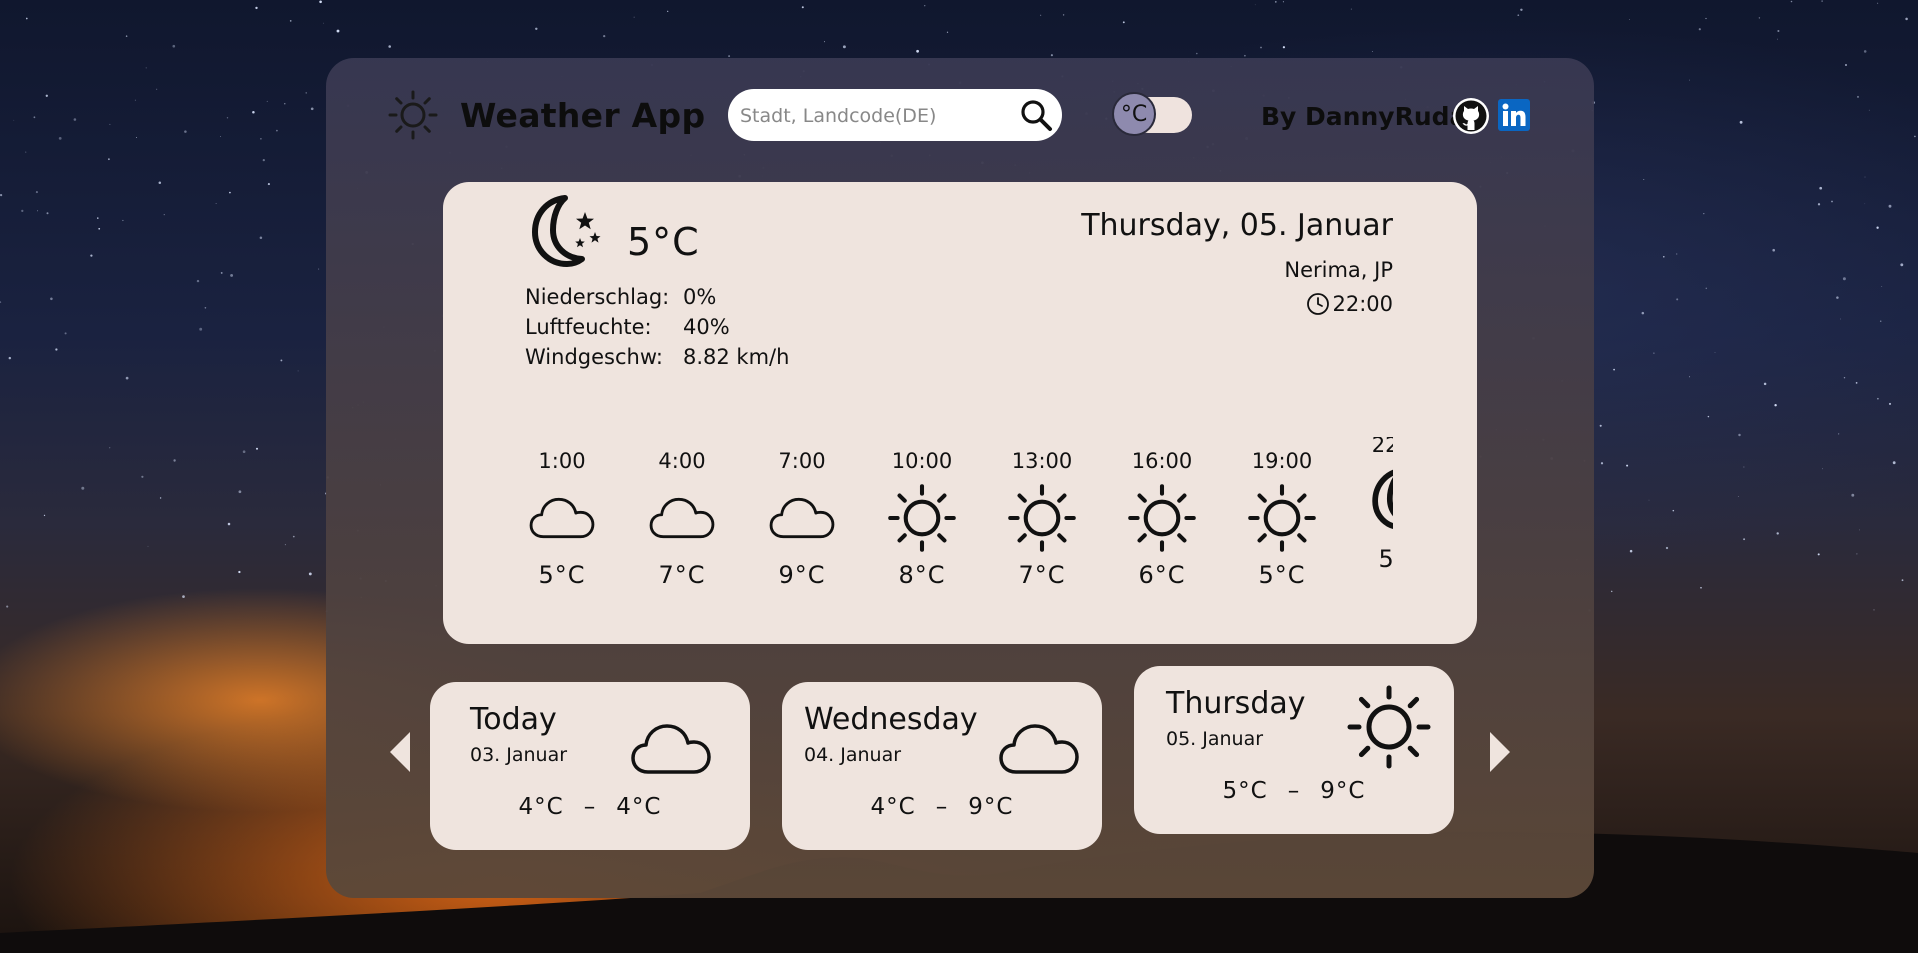 This screenshot has height=953, width=1918. I want to click on temp-range: 4°C –9°C, so click(942, 807).